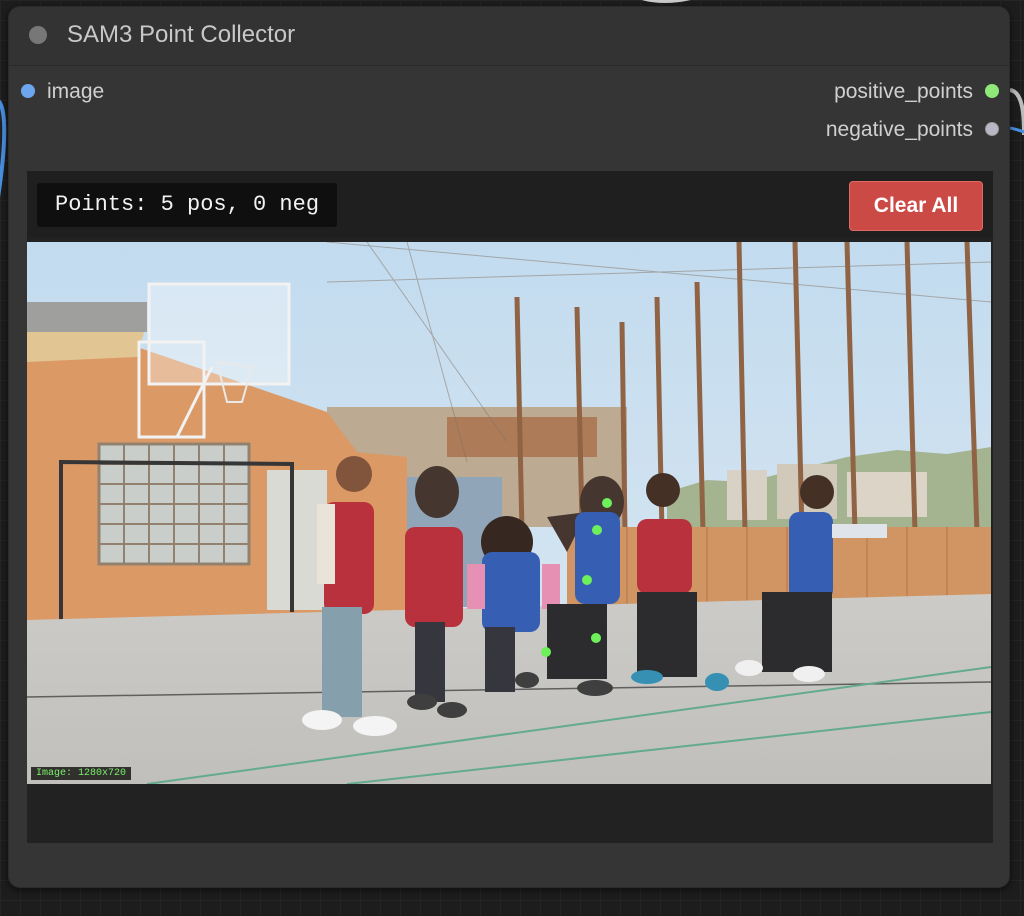 This screenshot has height=916, width=1024. I want to click on image-size-info: Image: 1280x720, so click(81, 773).